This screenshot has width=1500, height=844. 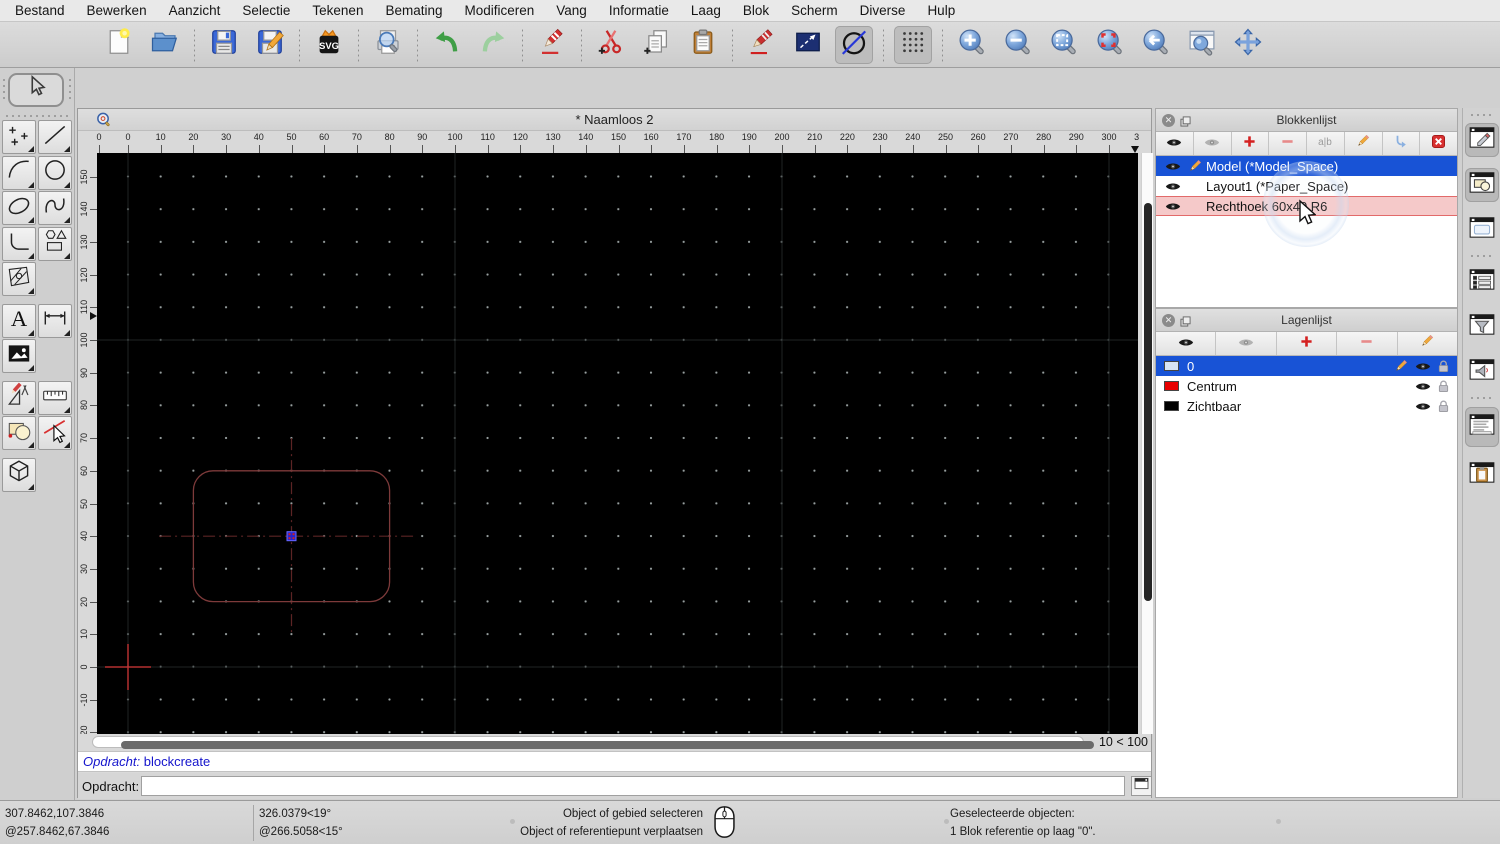 I want to click on copy-button, so click(x=657, y=45).